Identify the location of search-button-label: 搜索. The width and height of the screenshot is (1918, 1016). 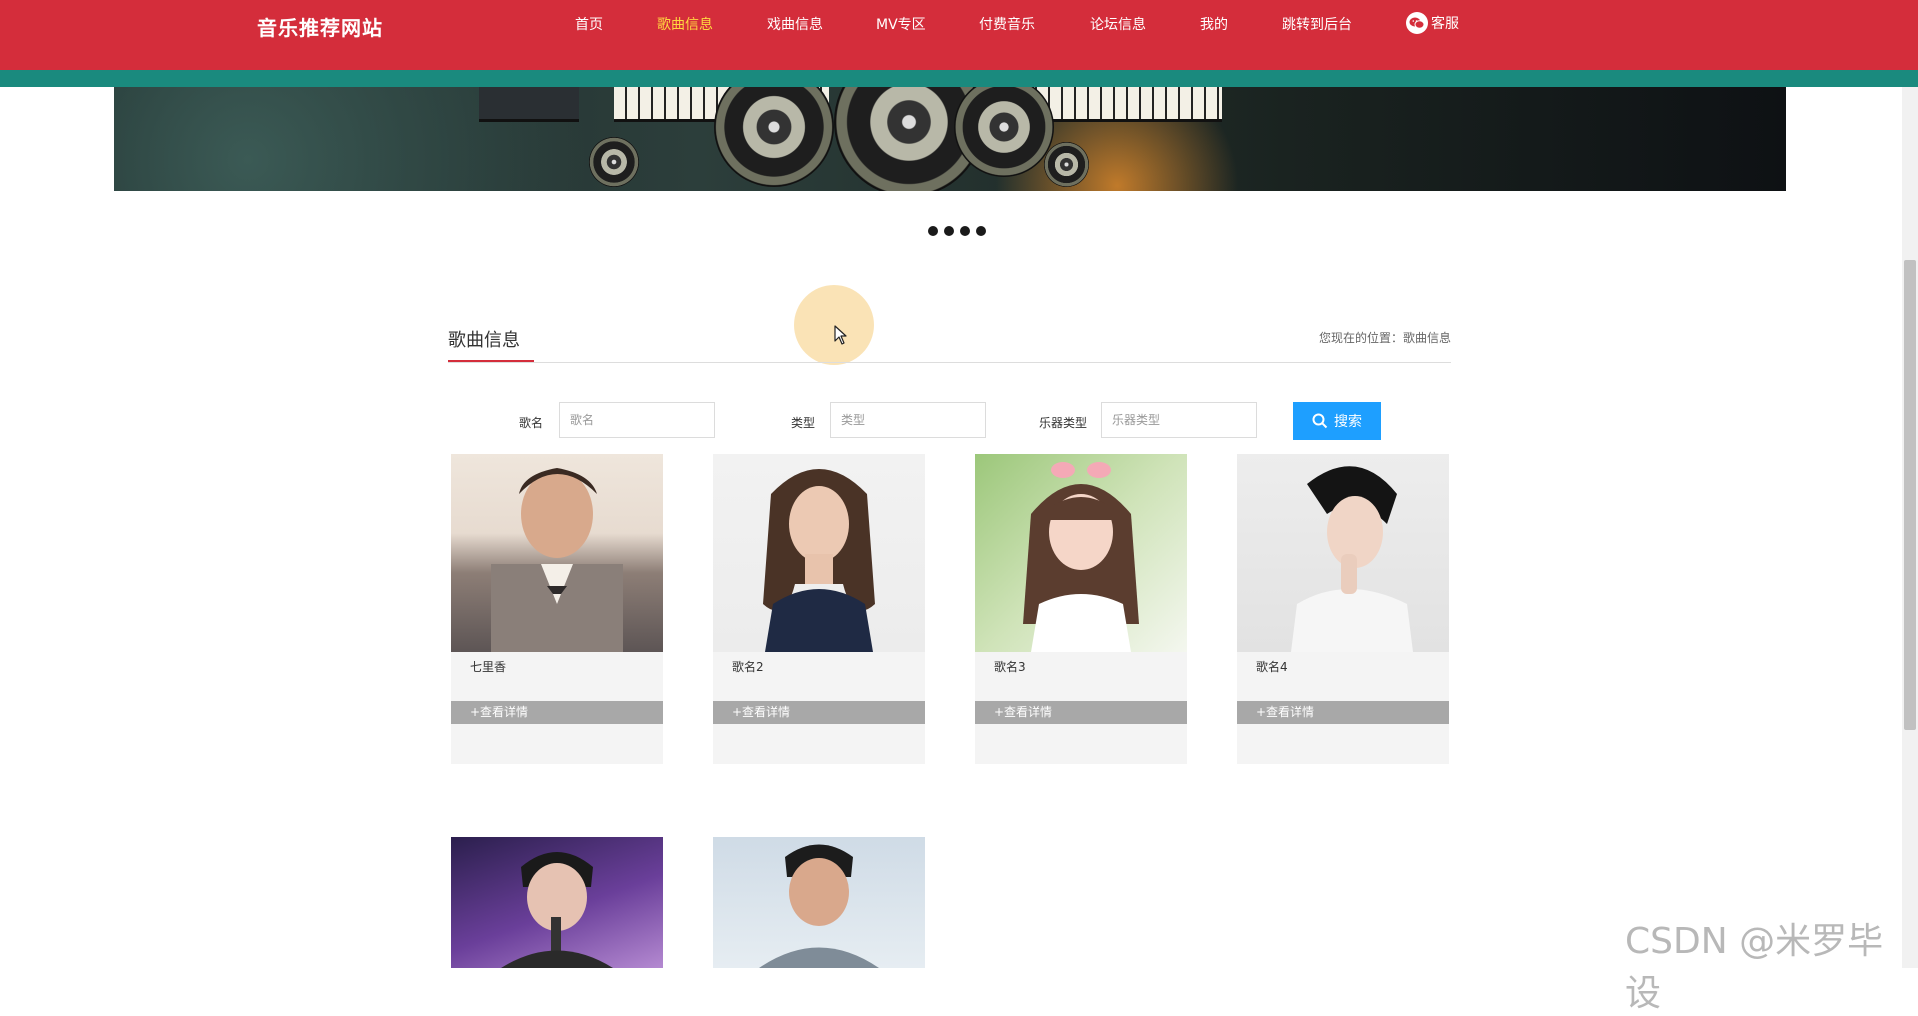
(1348, 422).